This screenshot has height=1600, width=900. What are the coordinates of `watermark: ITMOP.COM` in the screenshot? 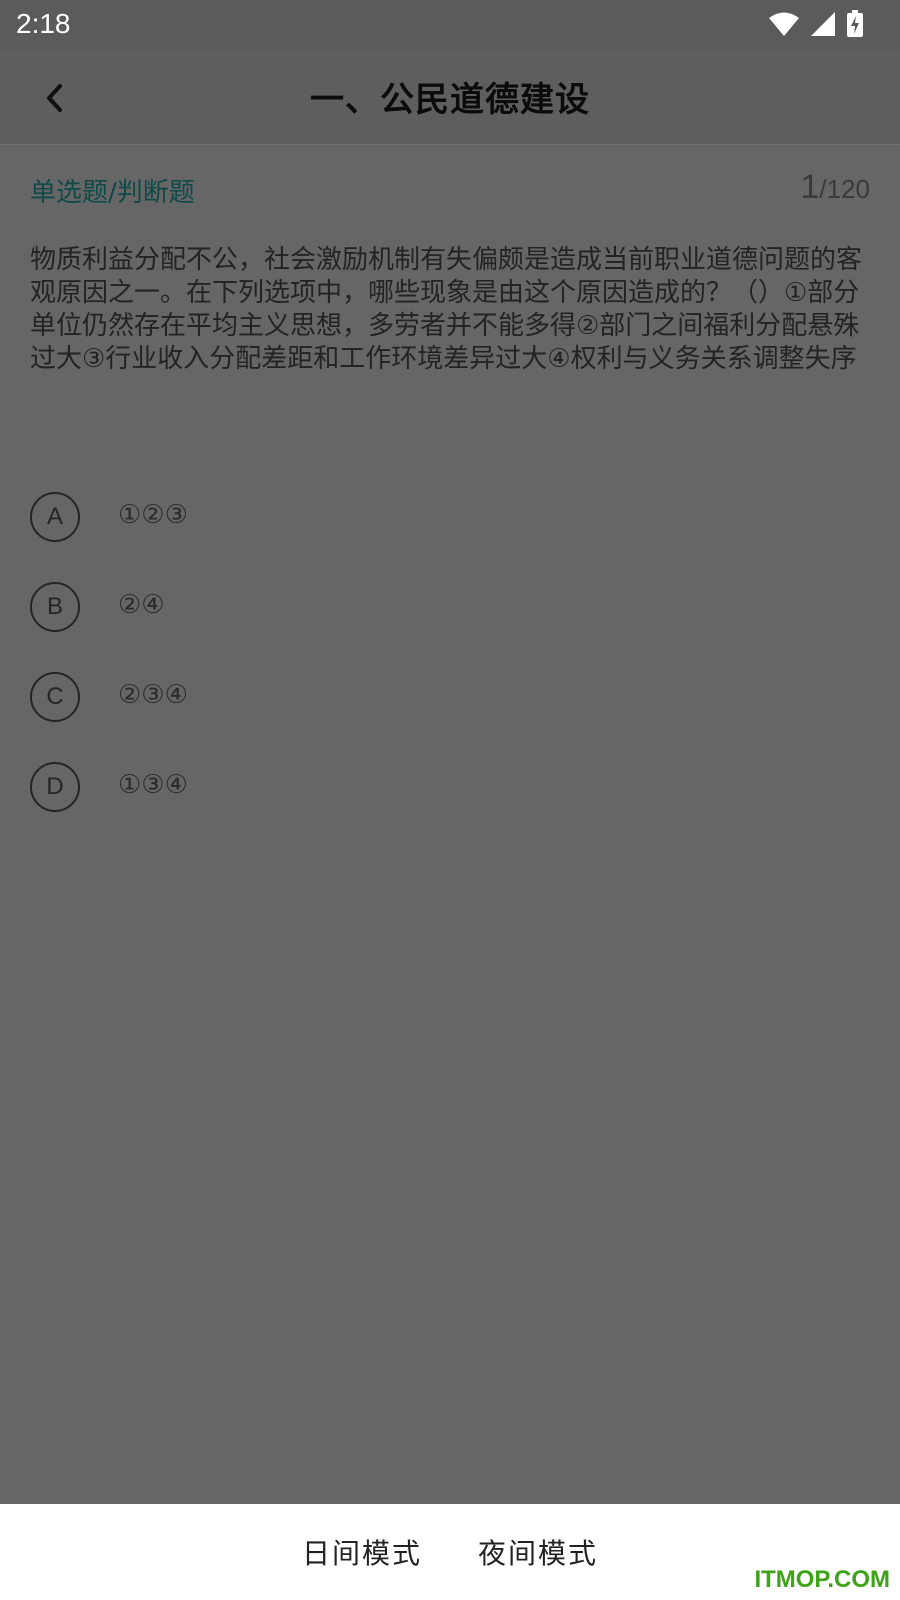 It's located at (822, 1579).